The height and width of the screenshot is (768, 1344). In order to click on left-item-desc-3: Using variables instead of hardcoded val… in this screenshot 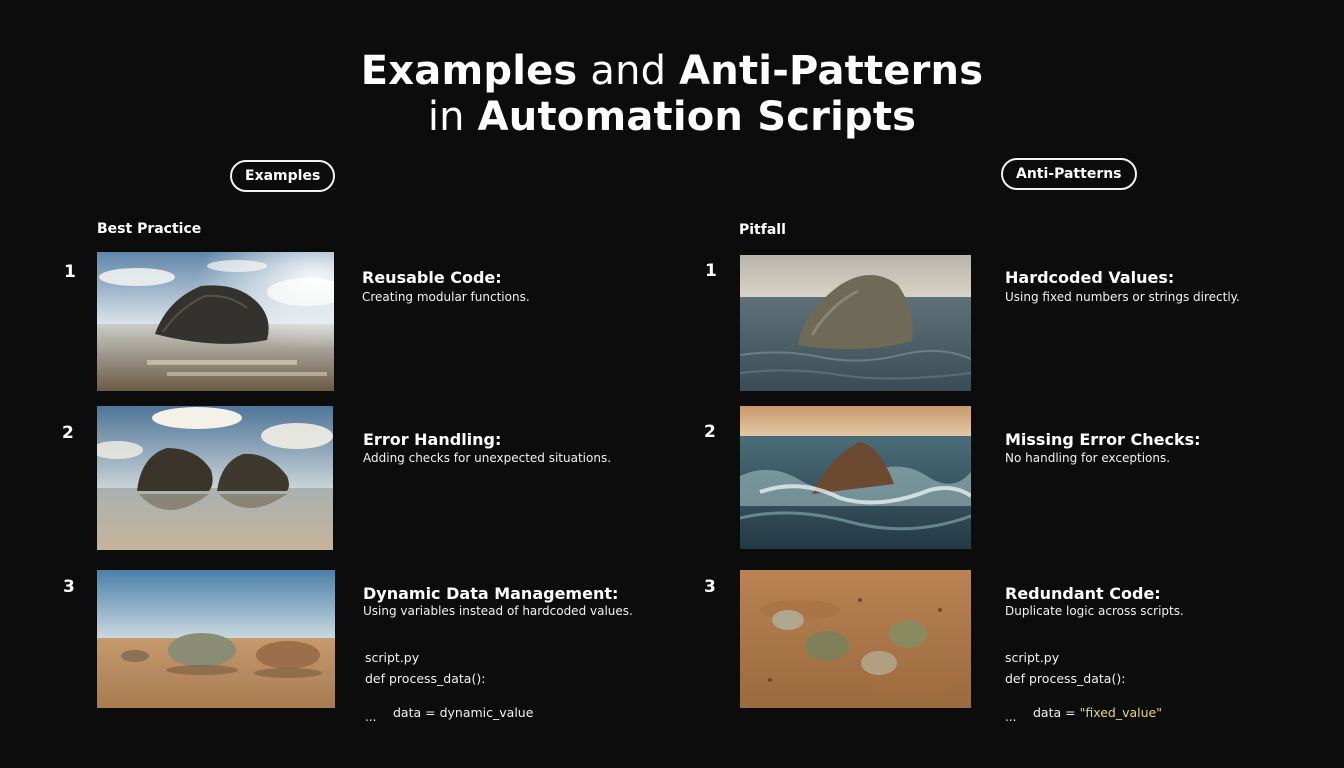, I will do `click(498, 611)`.